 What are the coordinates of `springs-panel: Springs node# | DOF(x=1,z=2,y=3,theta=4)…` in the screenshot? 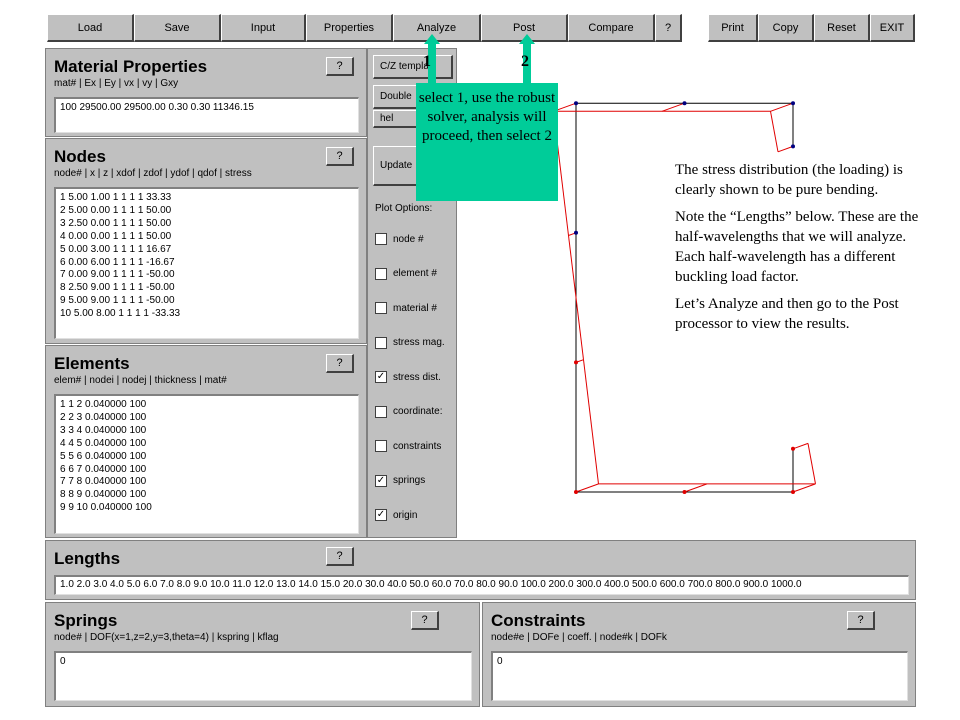 It's located at (262, 654).